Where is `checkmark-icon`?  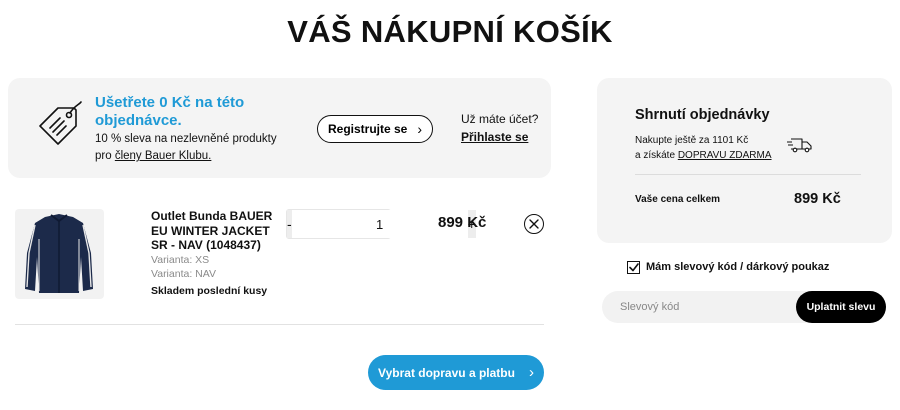
checkmark-icon is located at coordinates (633, 267).